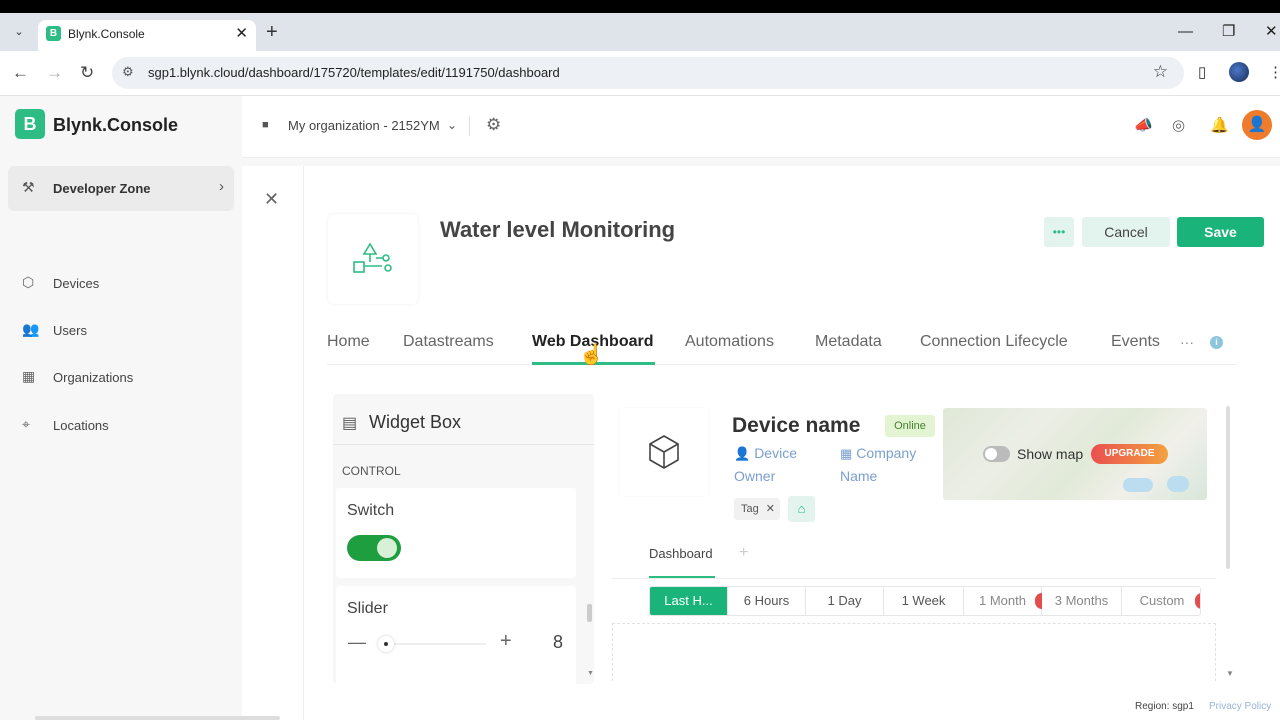 The width and height of the screenshot is (1280, 720). Describe the element at coordinates (1164, 706) in the screenshot. I see `region-label: Region: sgp1` at that location.